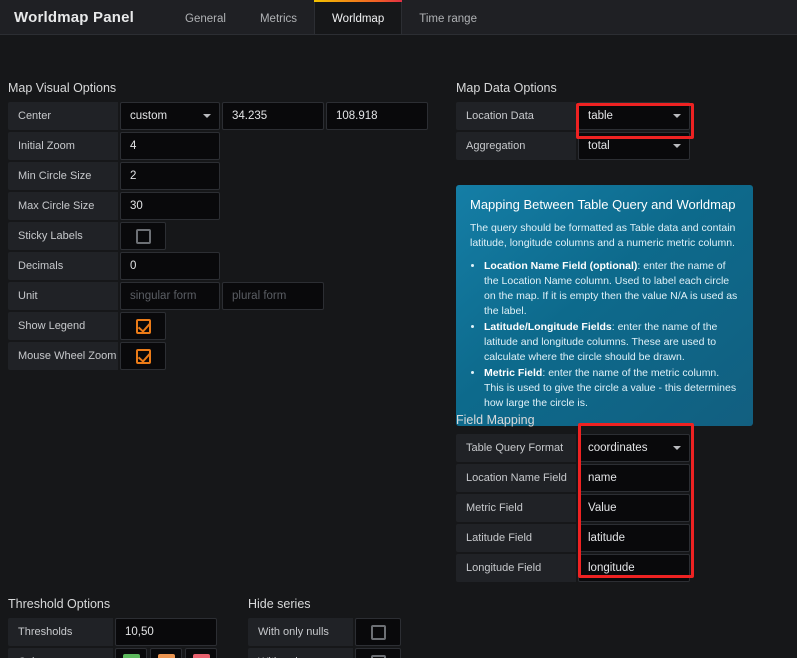 The width and height of the screenshot is (797, 658). Describe the element at coordinates (516, 568) in the screenshot. I see `longitude-field-label: Longitude Field` at that location.